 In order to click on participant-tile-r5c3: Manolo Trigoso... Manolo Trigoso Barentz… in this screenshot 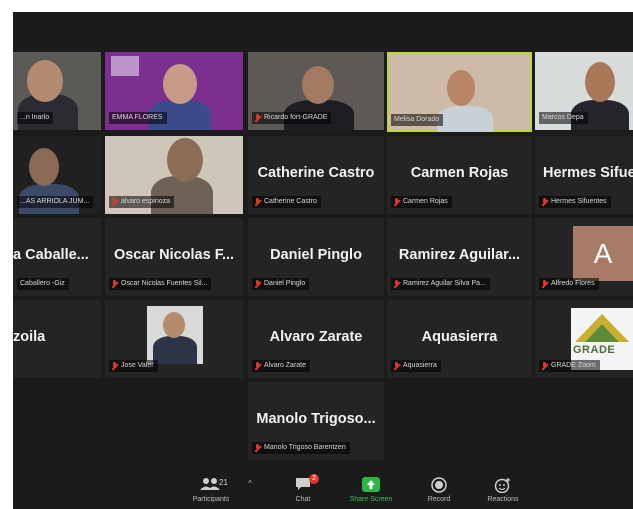, I will do `click(316, 421)`.